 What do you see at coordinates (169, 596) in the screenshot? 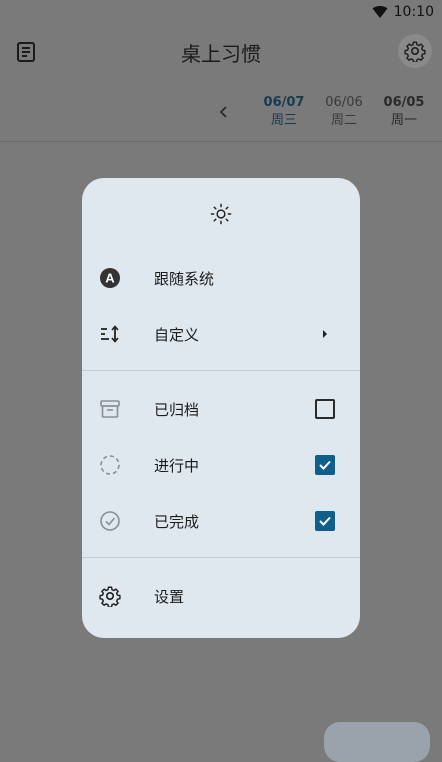
I see `menu-item-label: 设置` at bounding box center [169, 596].